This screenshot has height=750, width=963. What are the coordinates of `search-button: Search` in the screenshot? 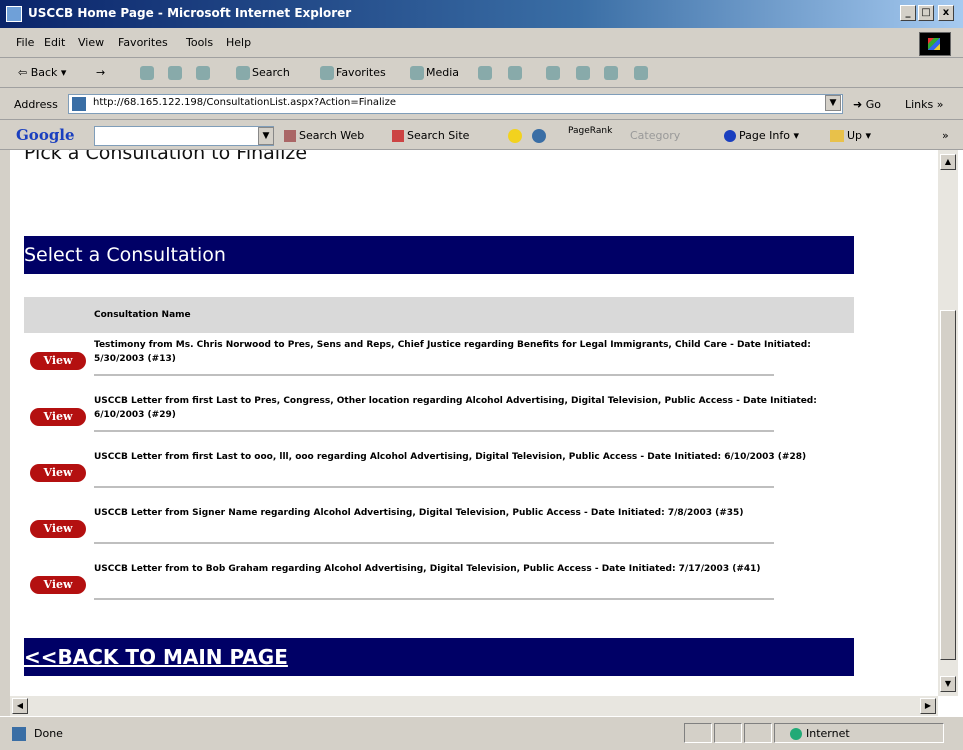 It's located at (263, 73).